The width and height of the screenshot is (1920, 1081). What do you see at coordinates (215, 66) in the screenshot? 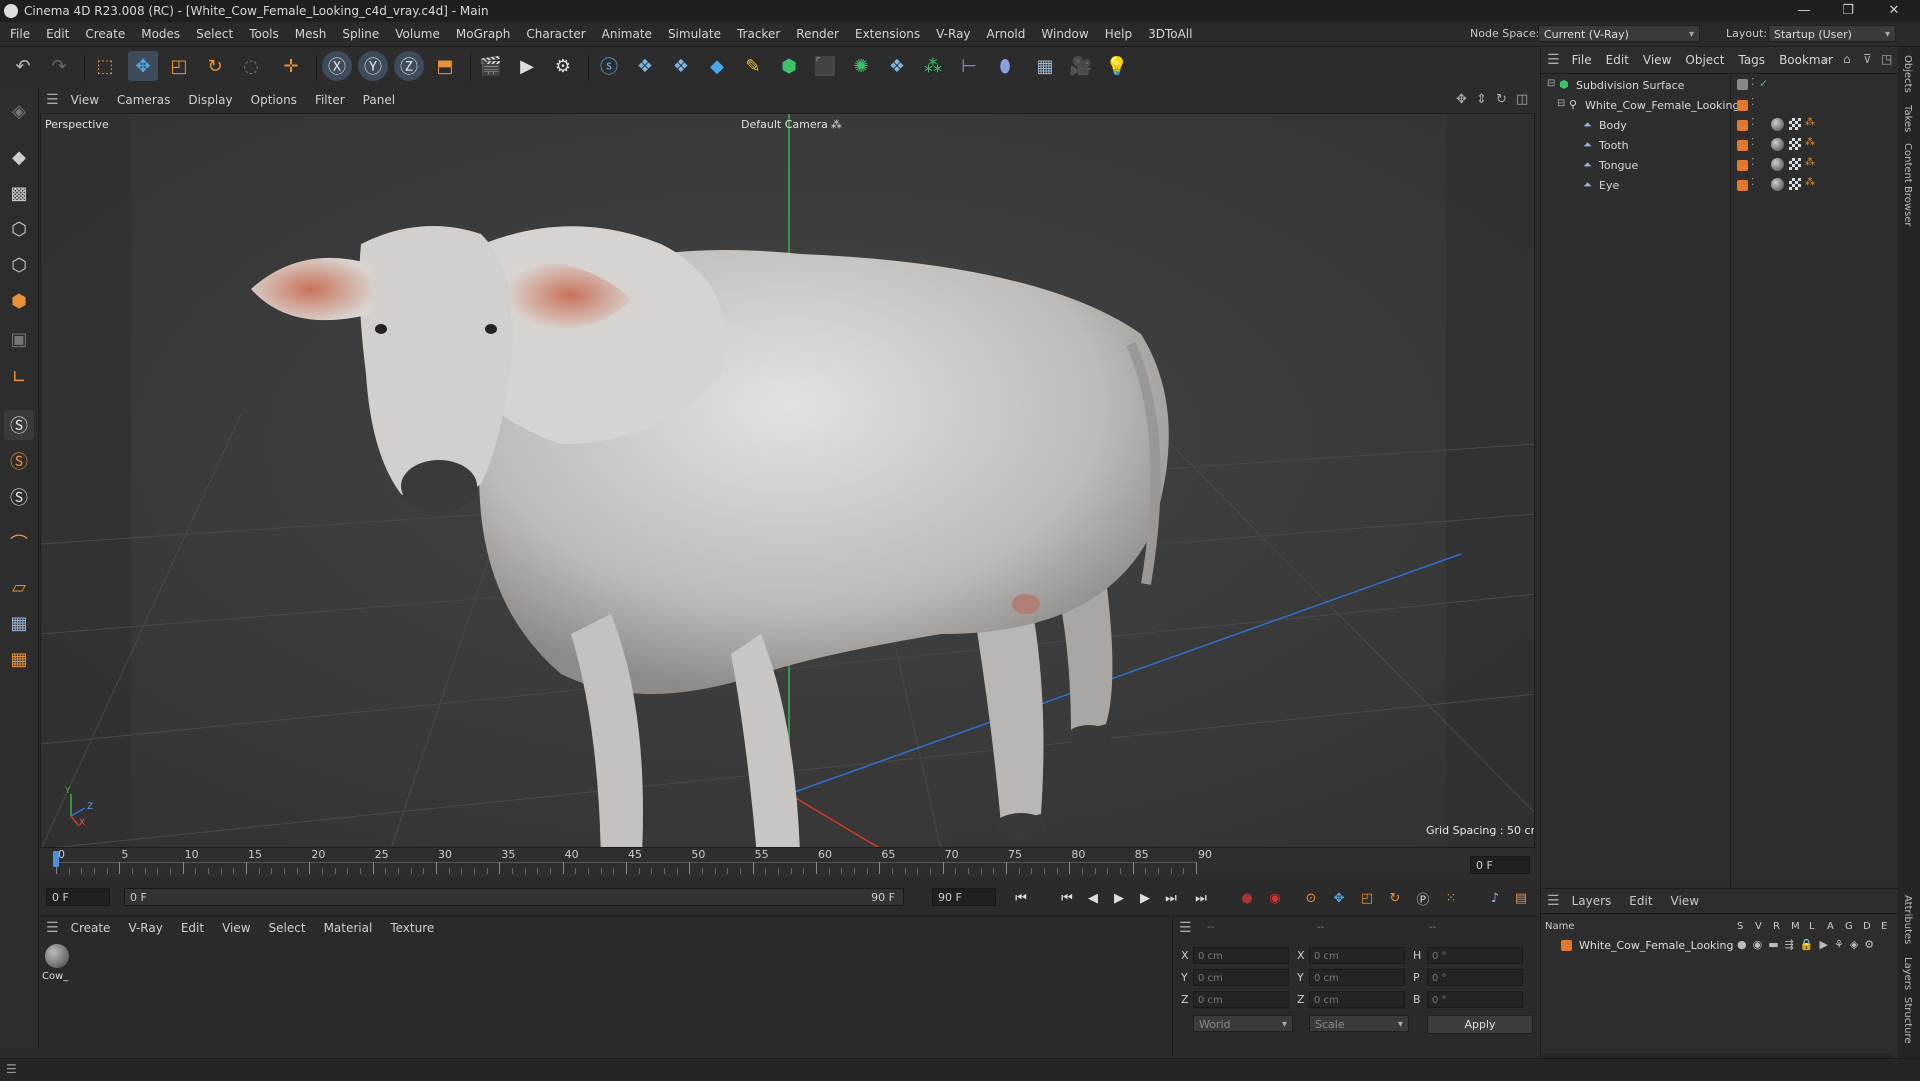
I see `rotate-icon: ↻` at bounding box center [215, 66].